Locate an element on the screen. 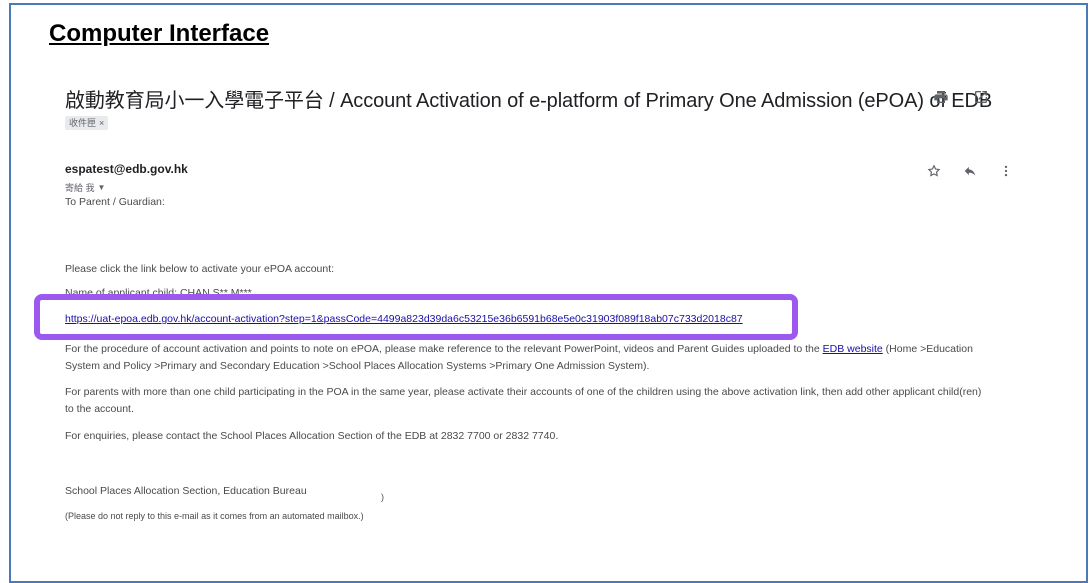 The height and width of the screenshot is (583, 1092). recipient-text: 寄給 我 is located at coordinates (80, 188).